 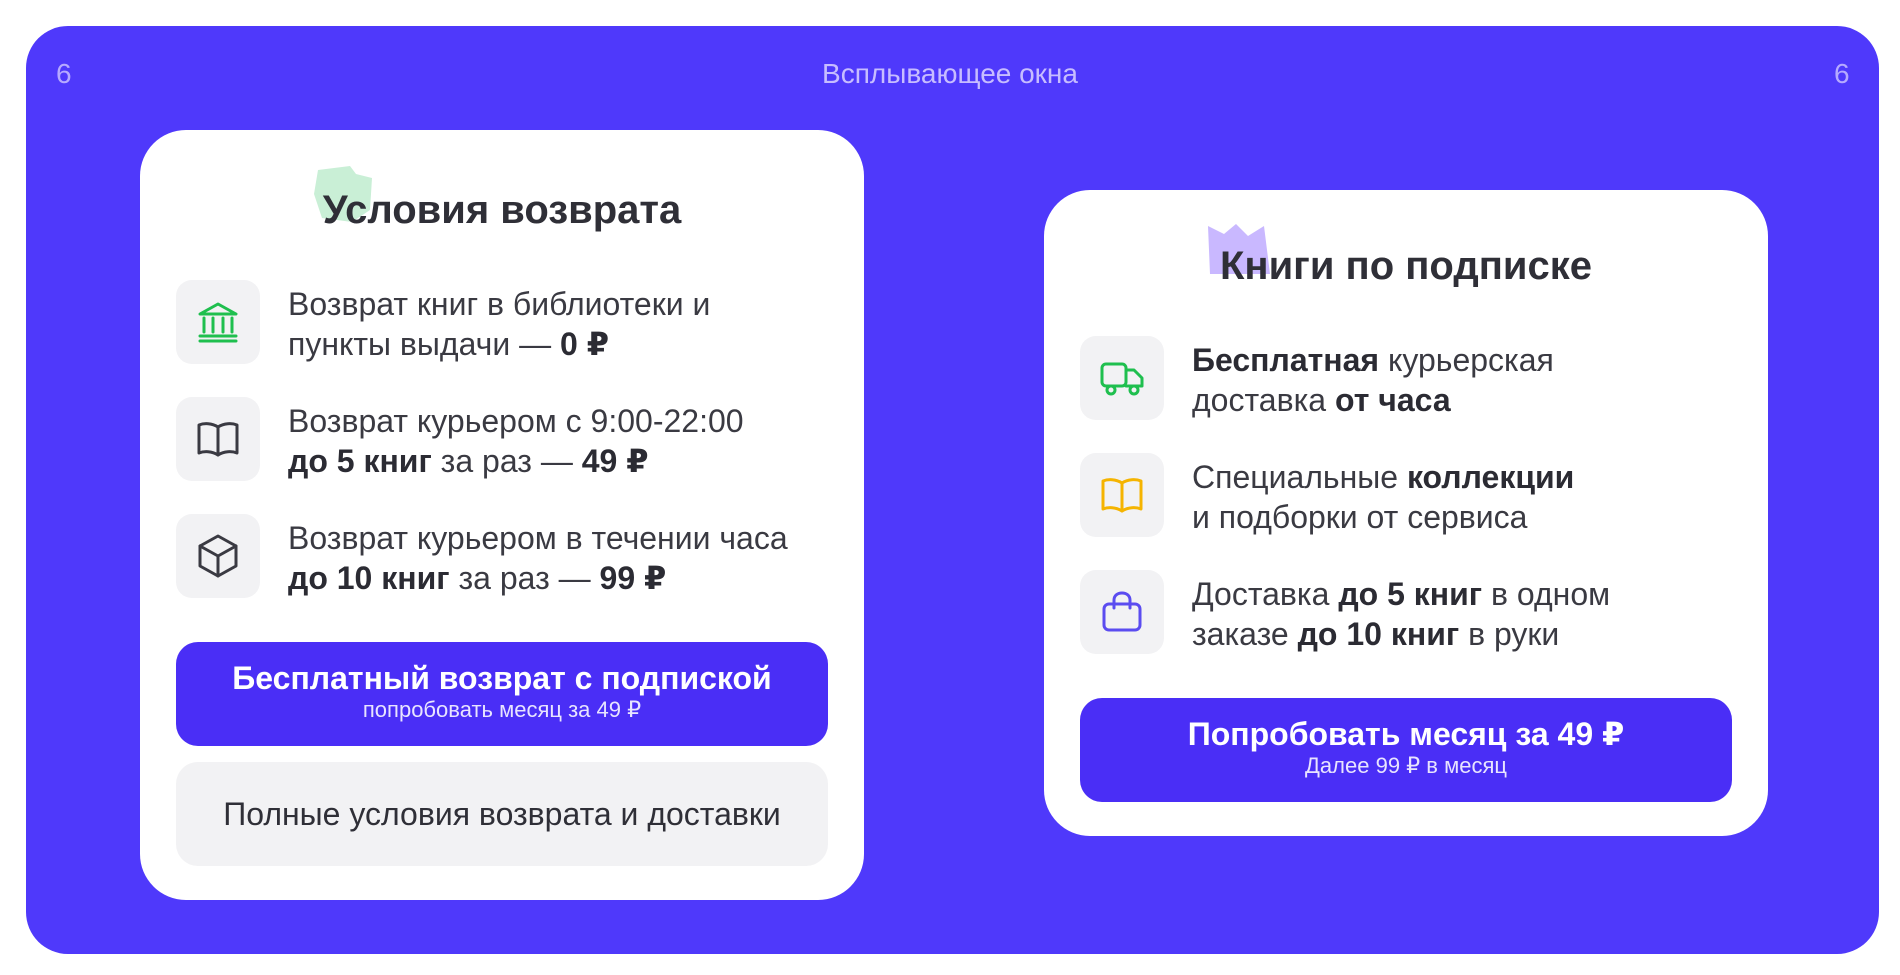 I want to click on bold-text-segment: коллекции, so click(x=1490, y=477).